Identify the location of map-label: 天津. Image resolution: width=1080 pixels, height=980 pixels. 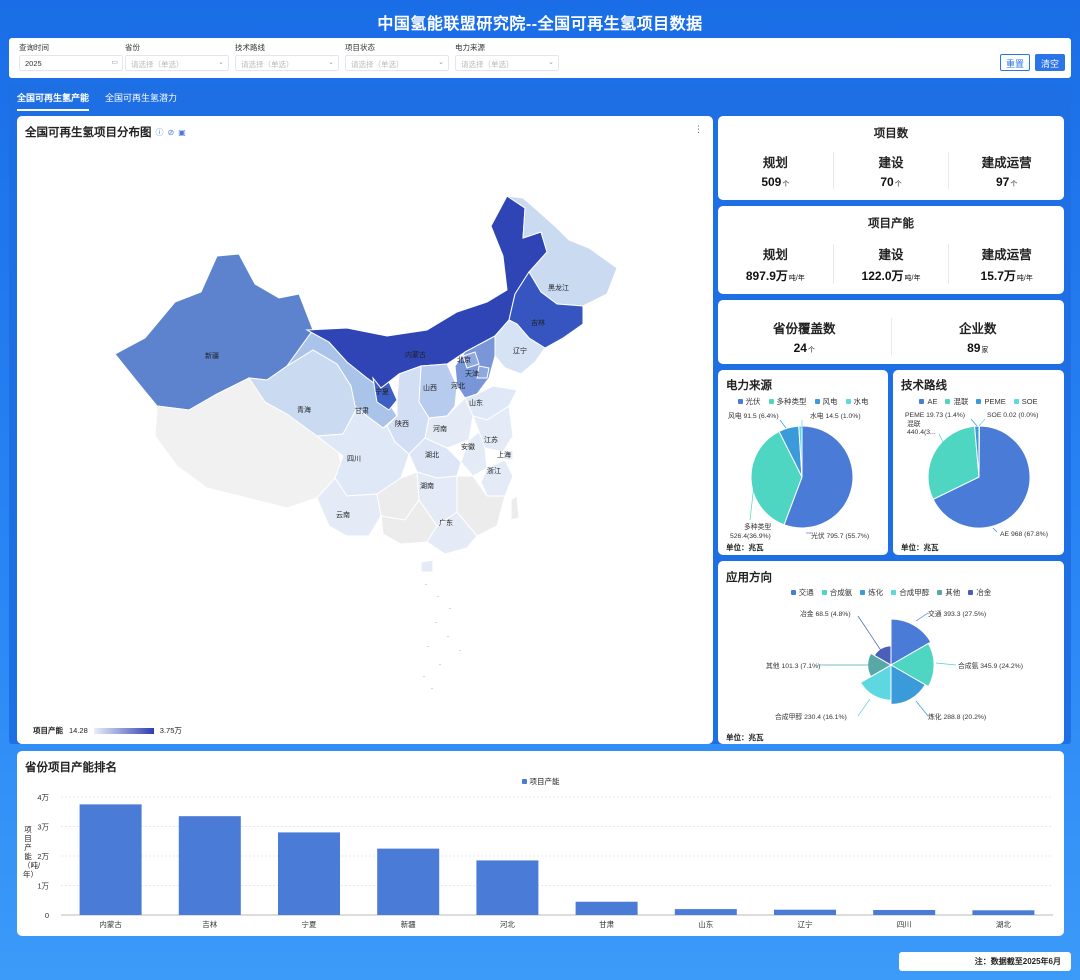
(472, 374).